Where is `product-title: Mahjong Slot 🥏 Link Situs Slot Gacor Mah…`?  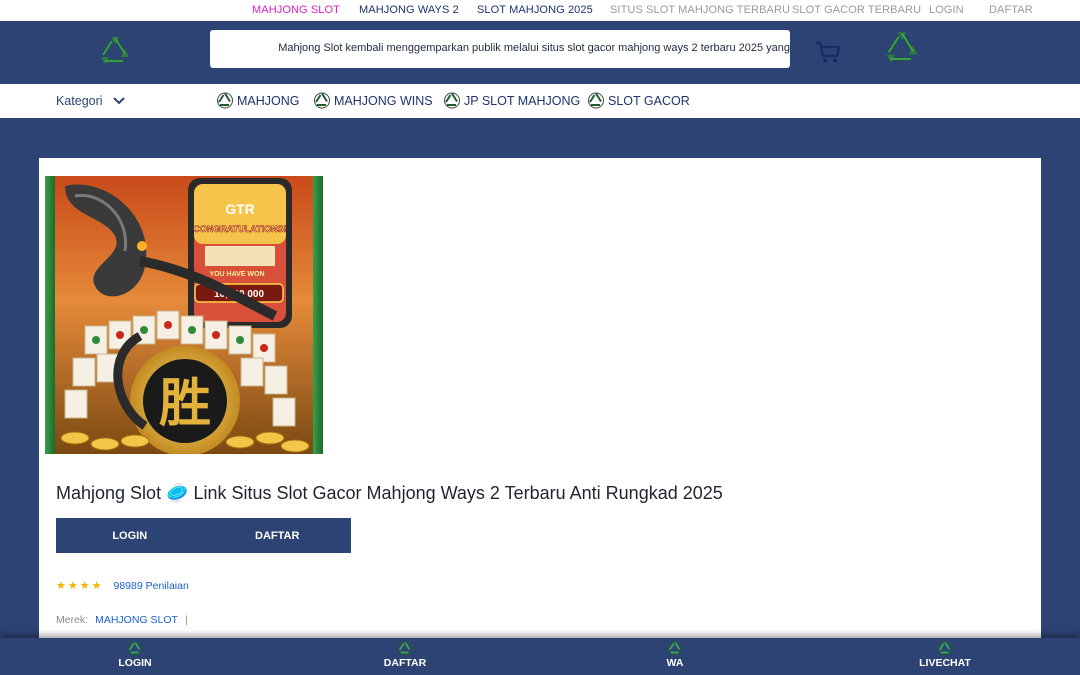
product-title: Mahjong Slot 🥏 Link Situs Slot Gacor Mah… is located at coordinates (389, 493).